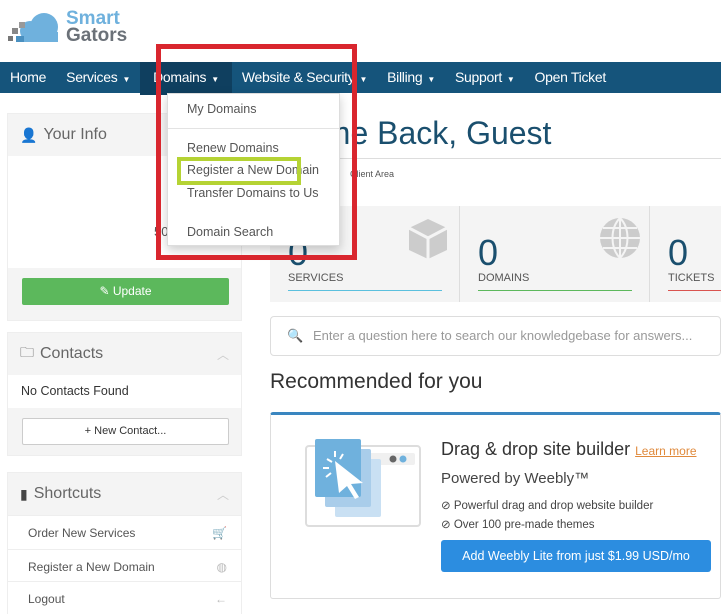  I want to click on stat-tickets: 0 TICKETS, so click(685, 254).